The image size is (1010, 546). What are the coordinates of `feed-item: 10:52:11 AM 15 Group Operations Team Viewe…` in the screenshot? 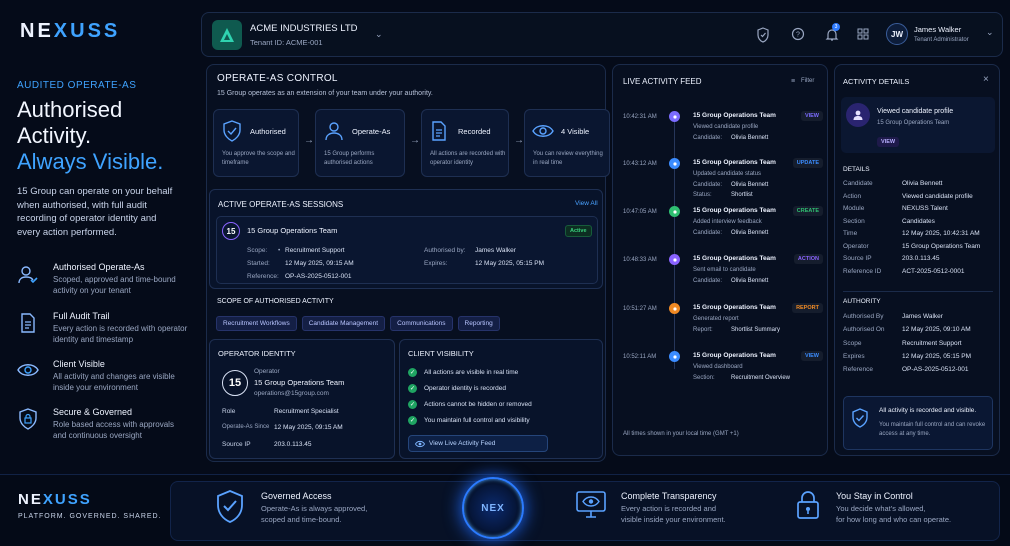 It's located at (721, 371).